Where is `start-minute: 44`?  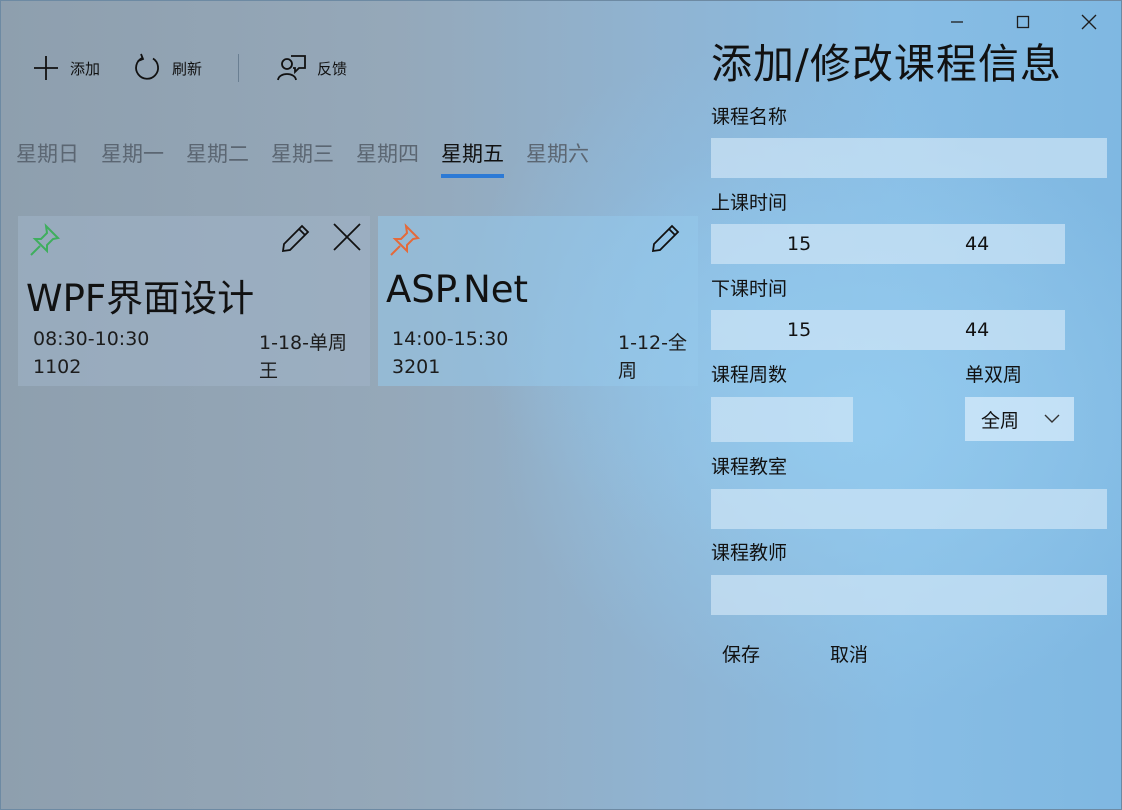 start-minute: 44 is located at coordinates (977, 244).